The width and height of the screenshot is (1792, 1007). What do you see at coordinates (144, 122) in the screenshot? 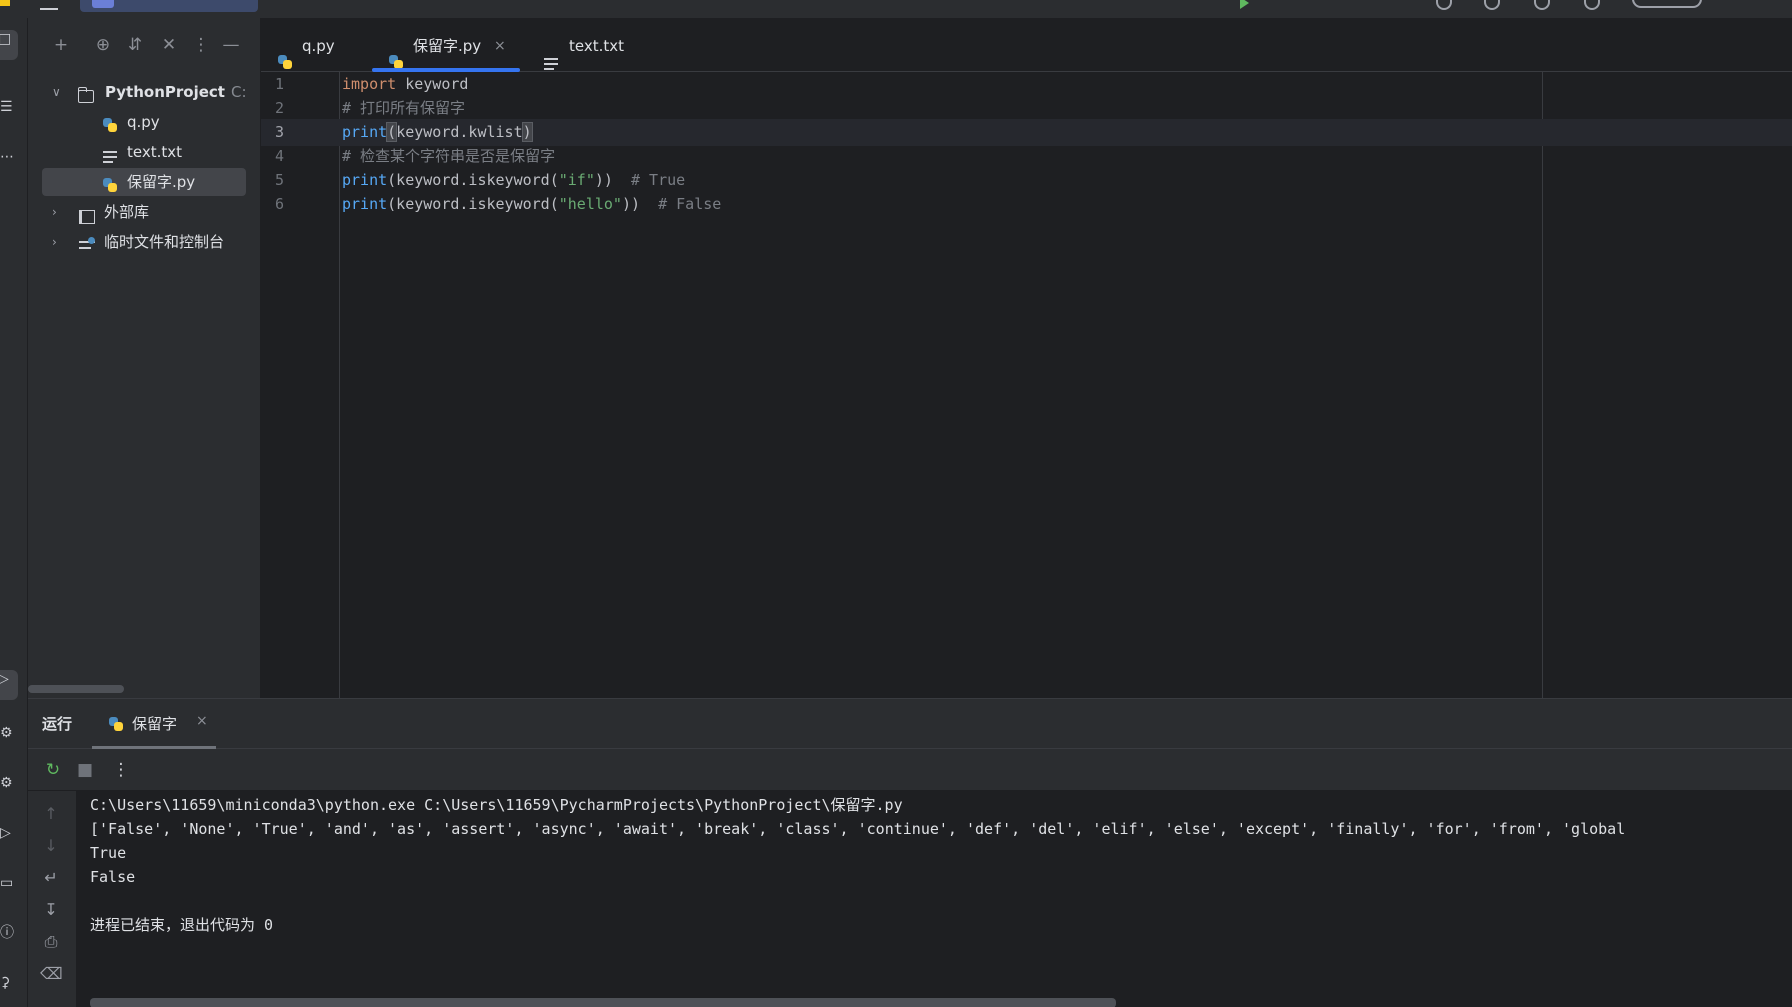
I see `tree-item-q-py: q.py` at bounding box center [144, 122].